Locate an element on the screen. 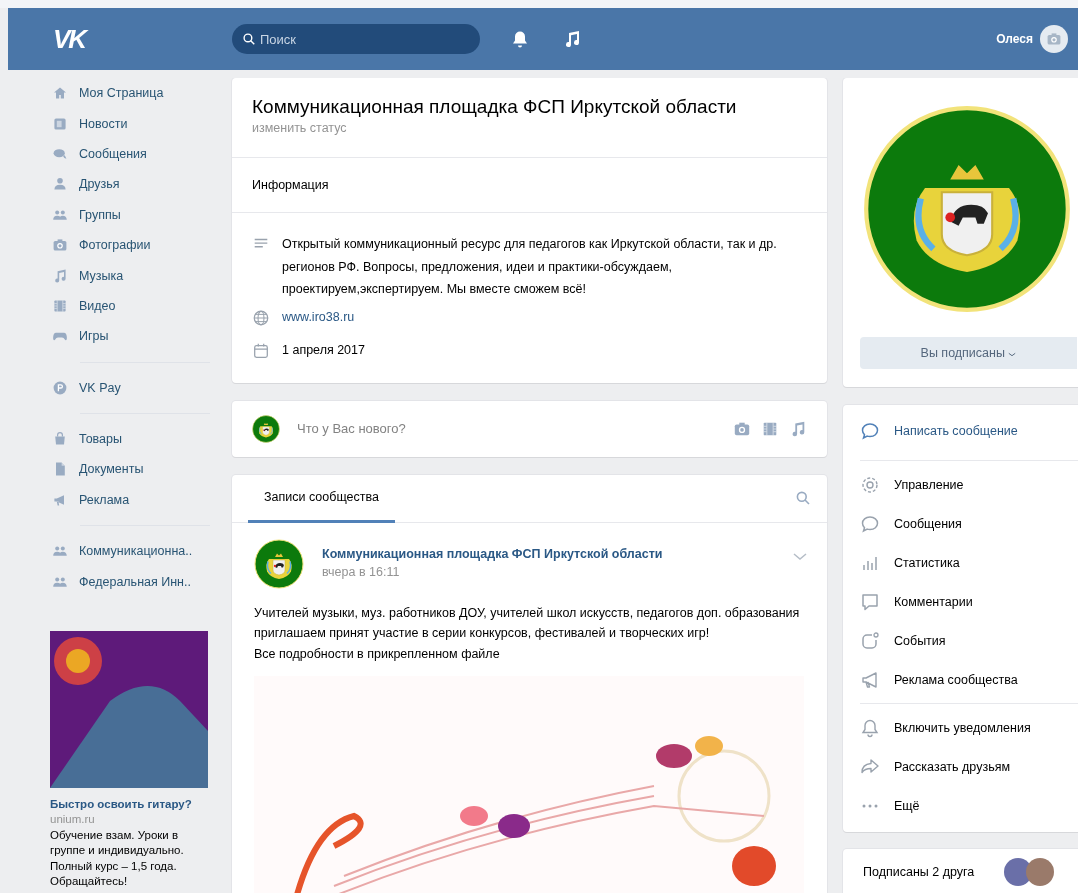  caret-icon is located at coordinates (1012, 354).